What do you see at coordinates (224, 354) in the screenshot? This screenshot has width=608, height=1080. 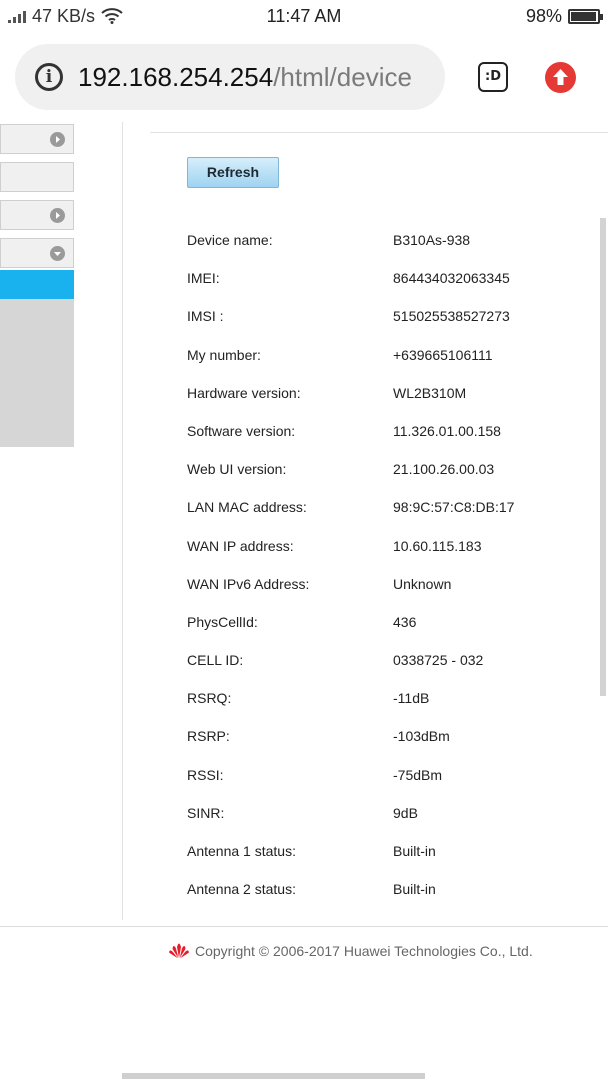 I see `info-label: My number:` at bounding box center [224, 354].